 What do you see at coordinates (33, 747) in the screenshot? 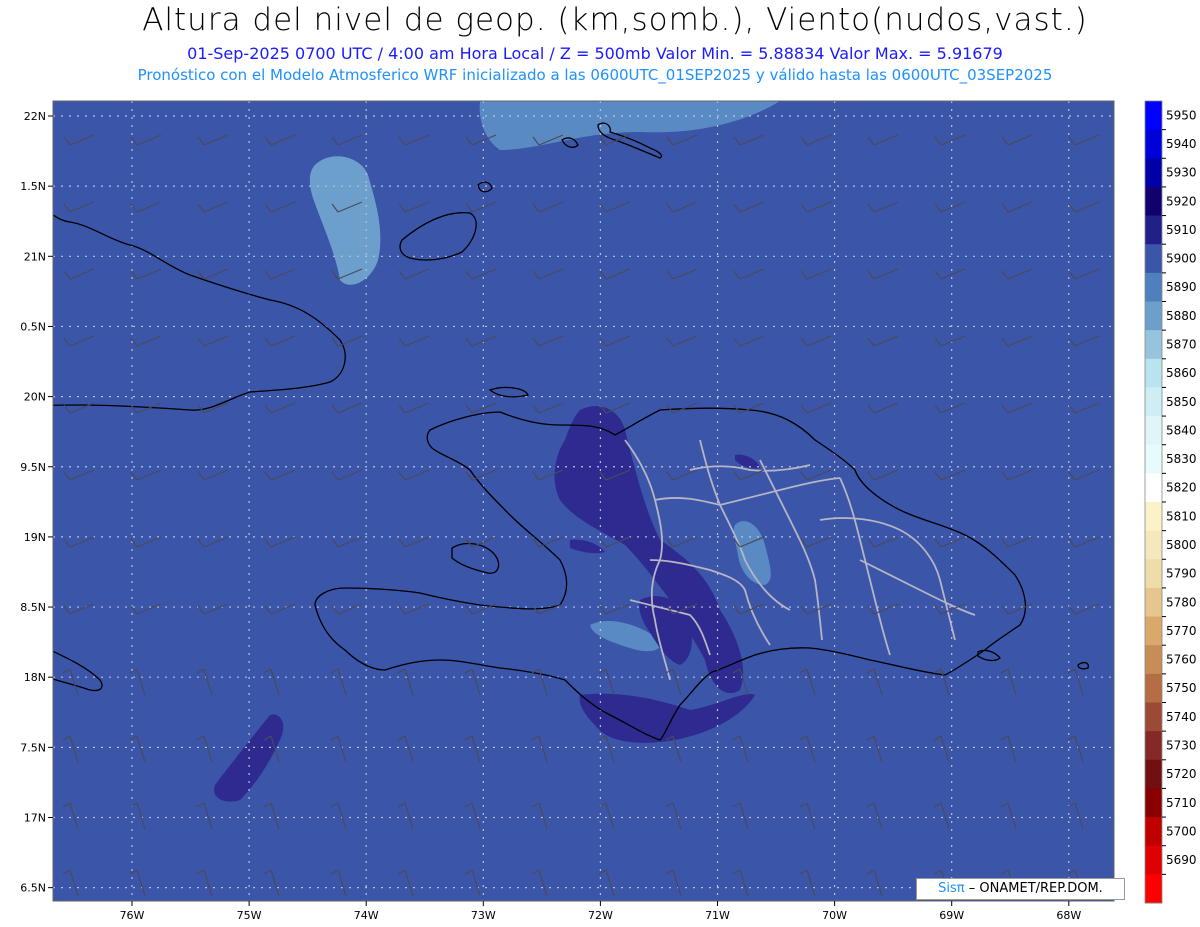
I see `lat-tick-label: 7.5N` at bounding box center [33, 747].